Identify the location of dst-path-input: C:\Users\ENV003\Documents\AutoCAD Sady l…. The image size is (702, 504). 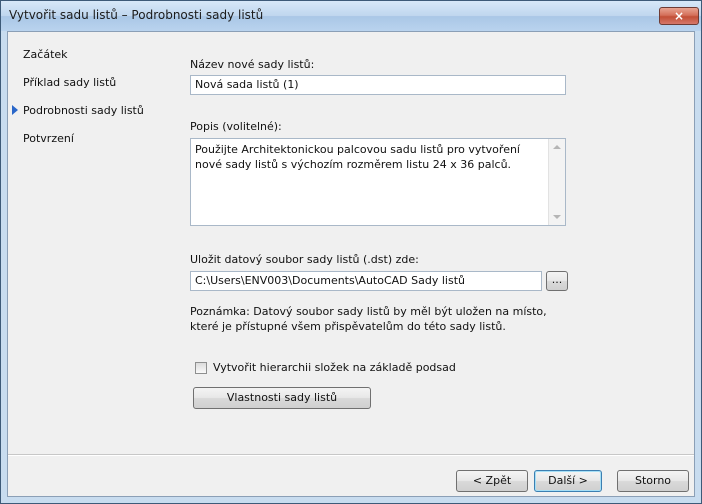
(366, 281).